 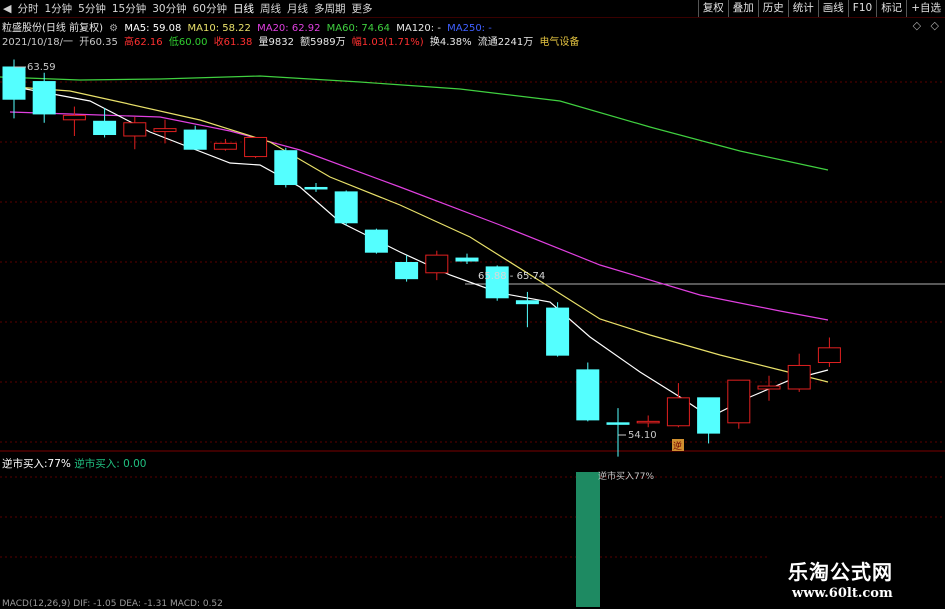 I want to click on toolbar-button: 复权, so click(x=712, y=8).